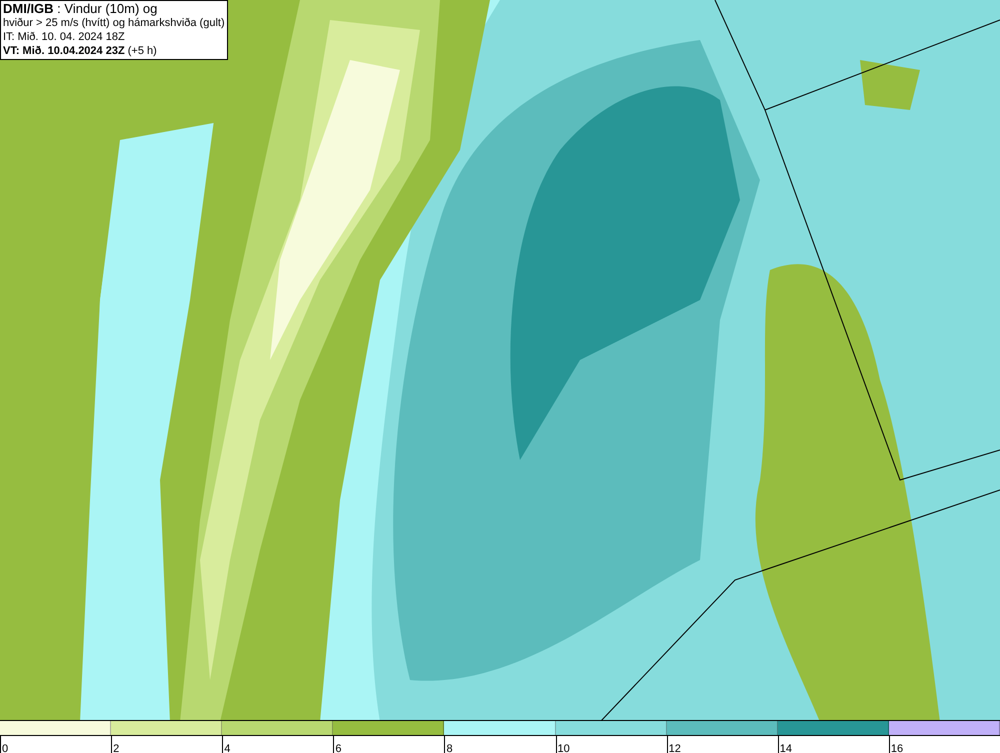  What do you see at coordinates (116, 748) in the screenshot?
I see `scale-tick-label: 2` at bounding box center [116, 748].